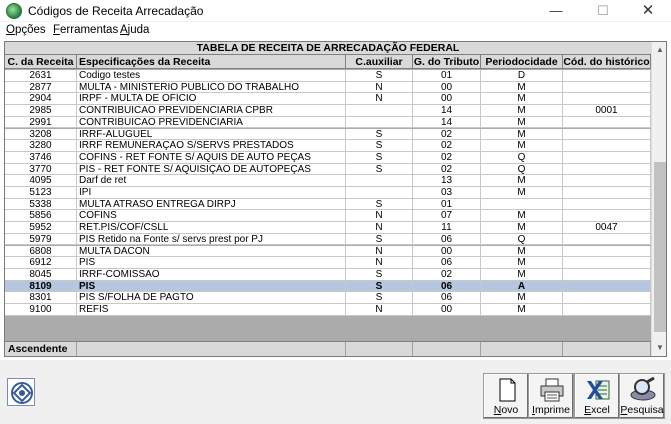  I want to click on cell-periodicidade, so click(522, 204).